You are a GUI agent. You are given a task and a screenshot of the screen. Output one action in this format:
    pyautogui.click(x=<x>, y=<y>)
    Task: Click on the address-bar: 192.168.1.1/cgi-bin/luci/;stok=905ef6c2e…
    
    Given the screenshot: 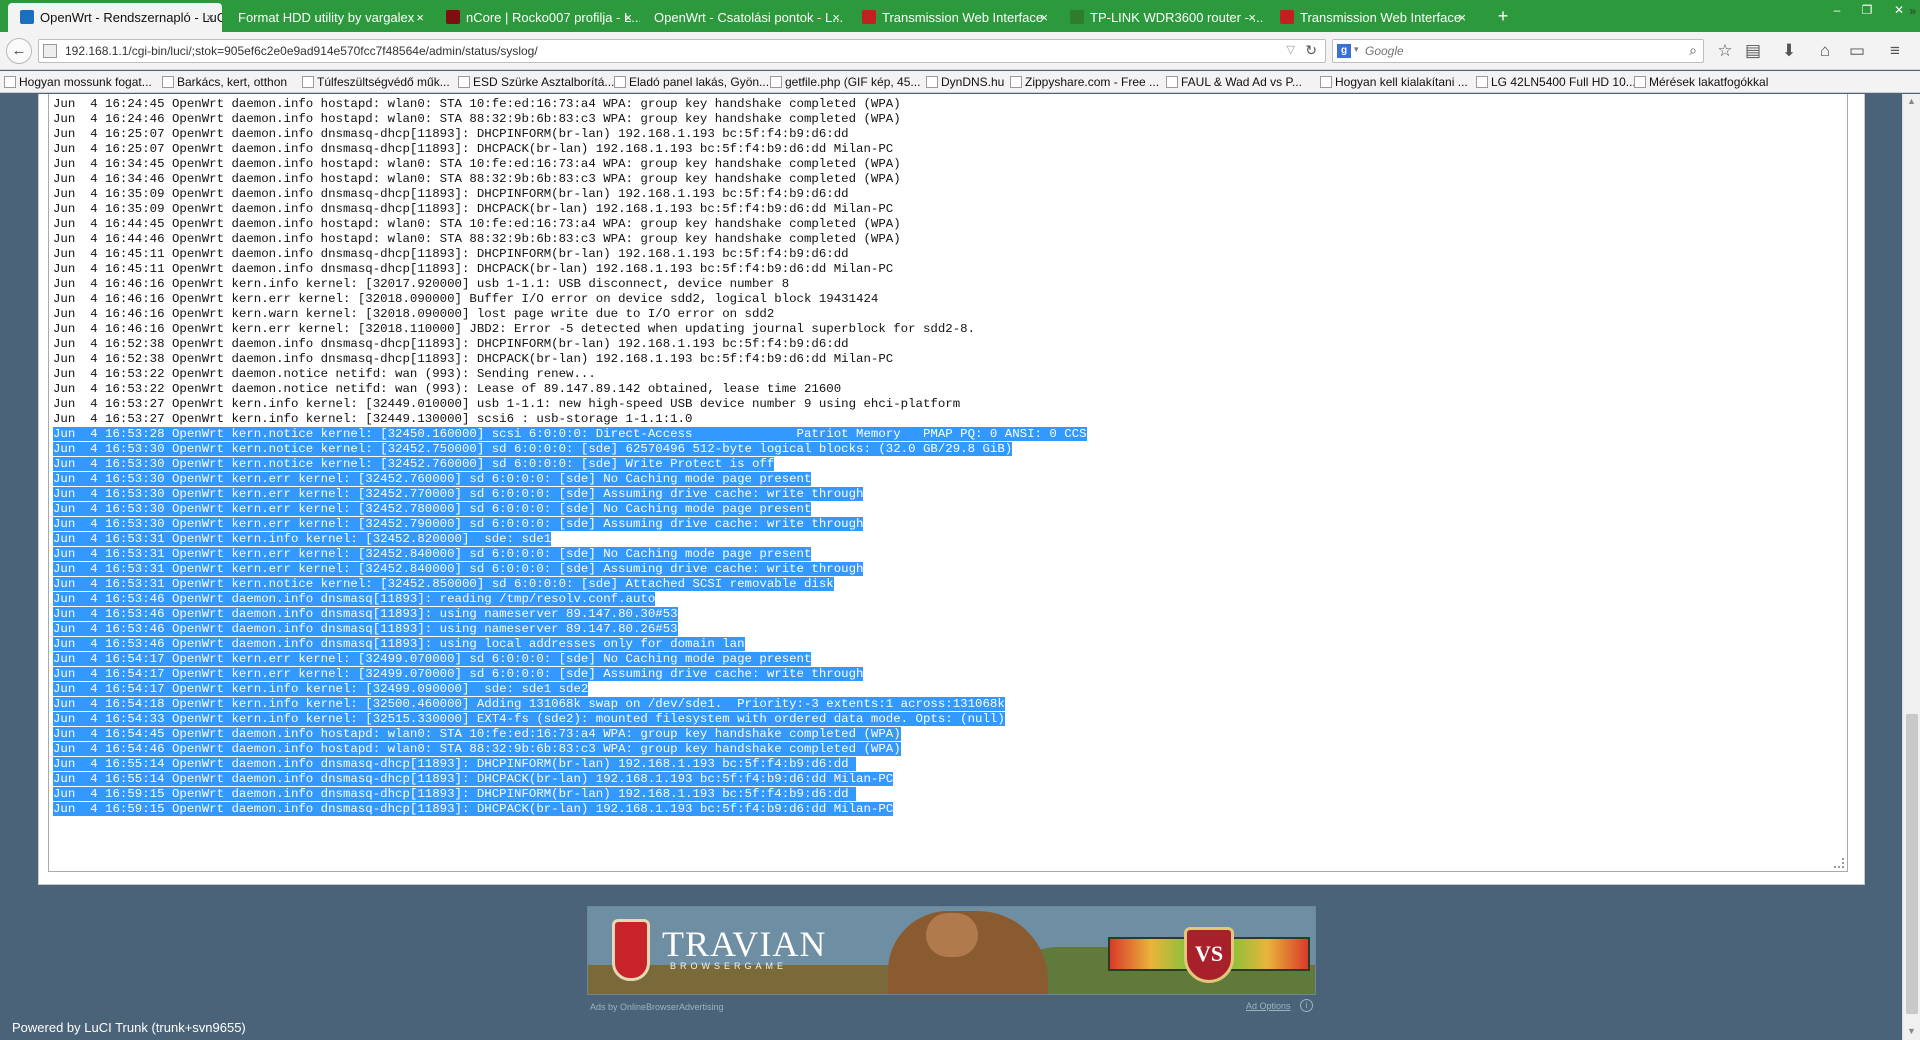 What is the action you would take?
    pyautogui.click(x=682, y=51)
    